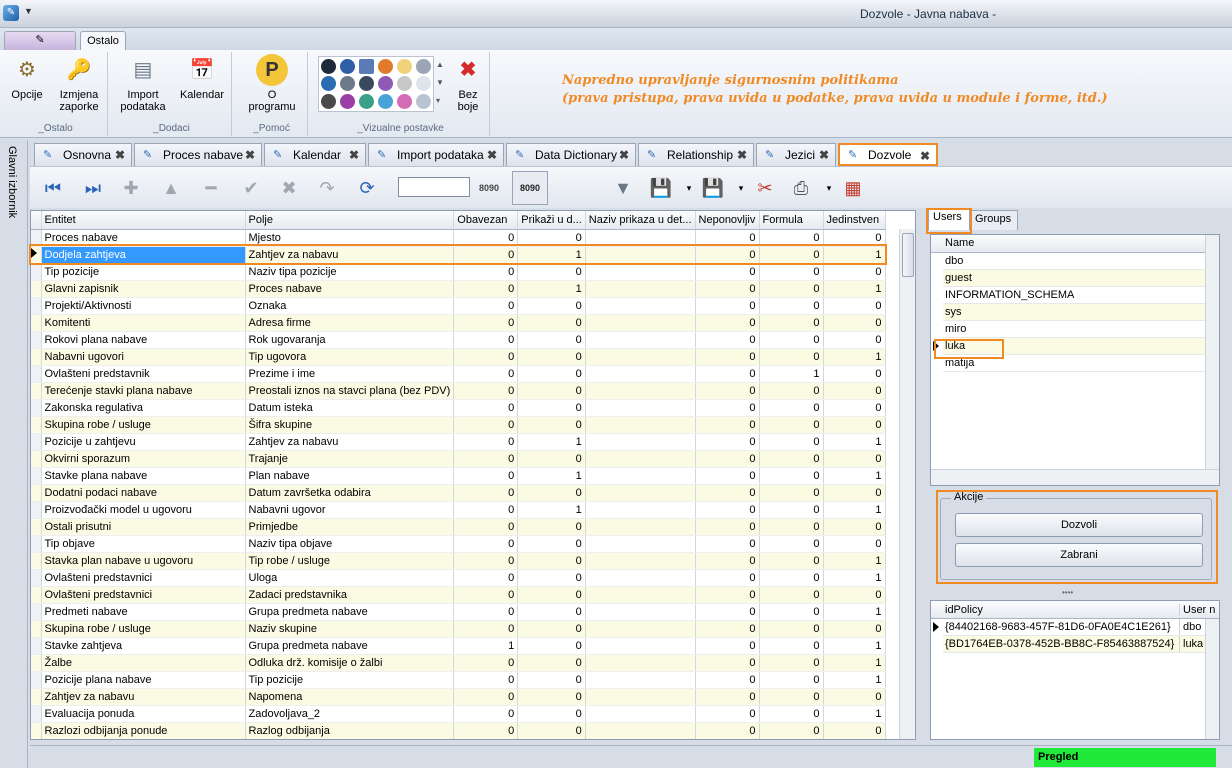  I want to click on tab-proces-nabave: ✎ Proces nabave ✖, so click(198, 154).